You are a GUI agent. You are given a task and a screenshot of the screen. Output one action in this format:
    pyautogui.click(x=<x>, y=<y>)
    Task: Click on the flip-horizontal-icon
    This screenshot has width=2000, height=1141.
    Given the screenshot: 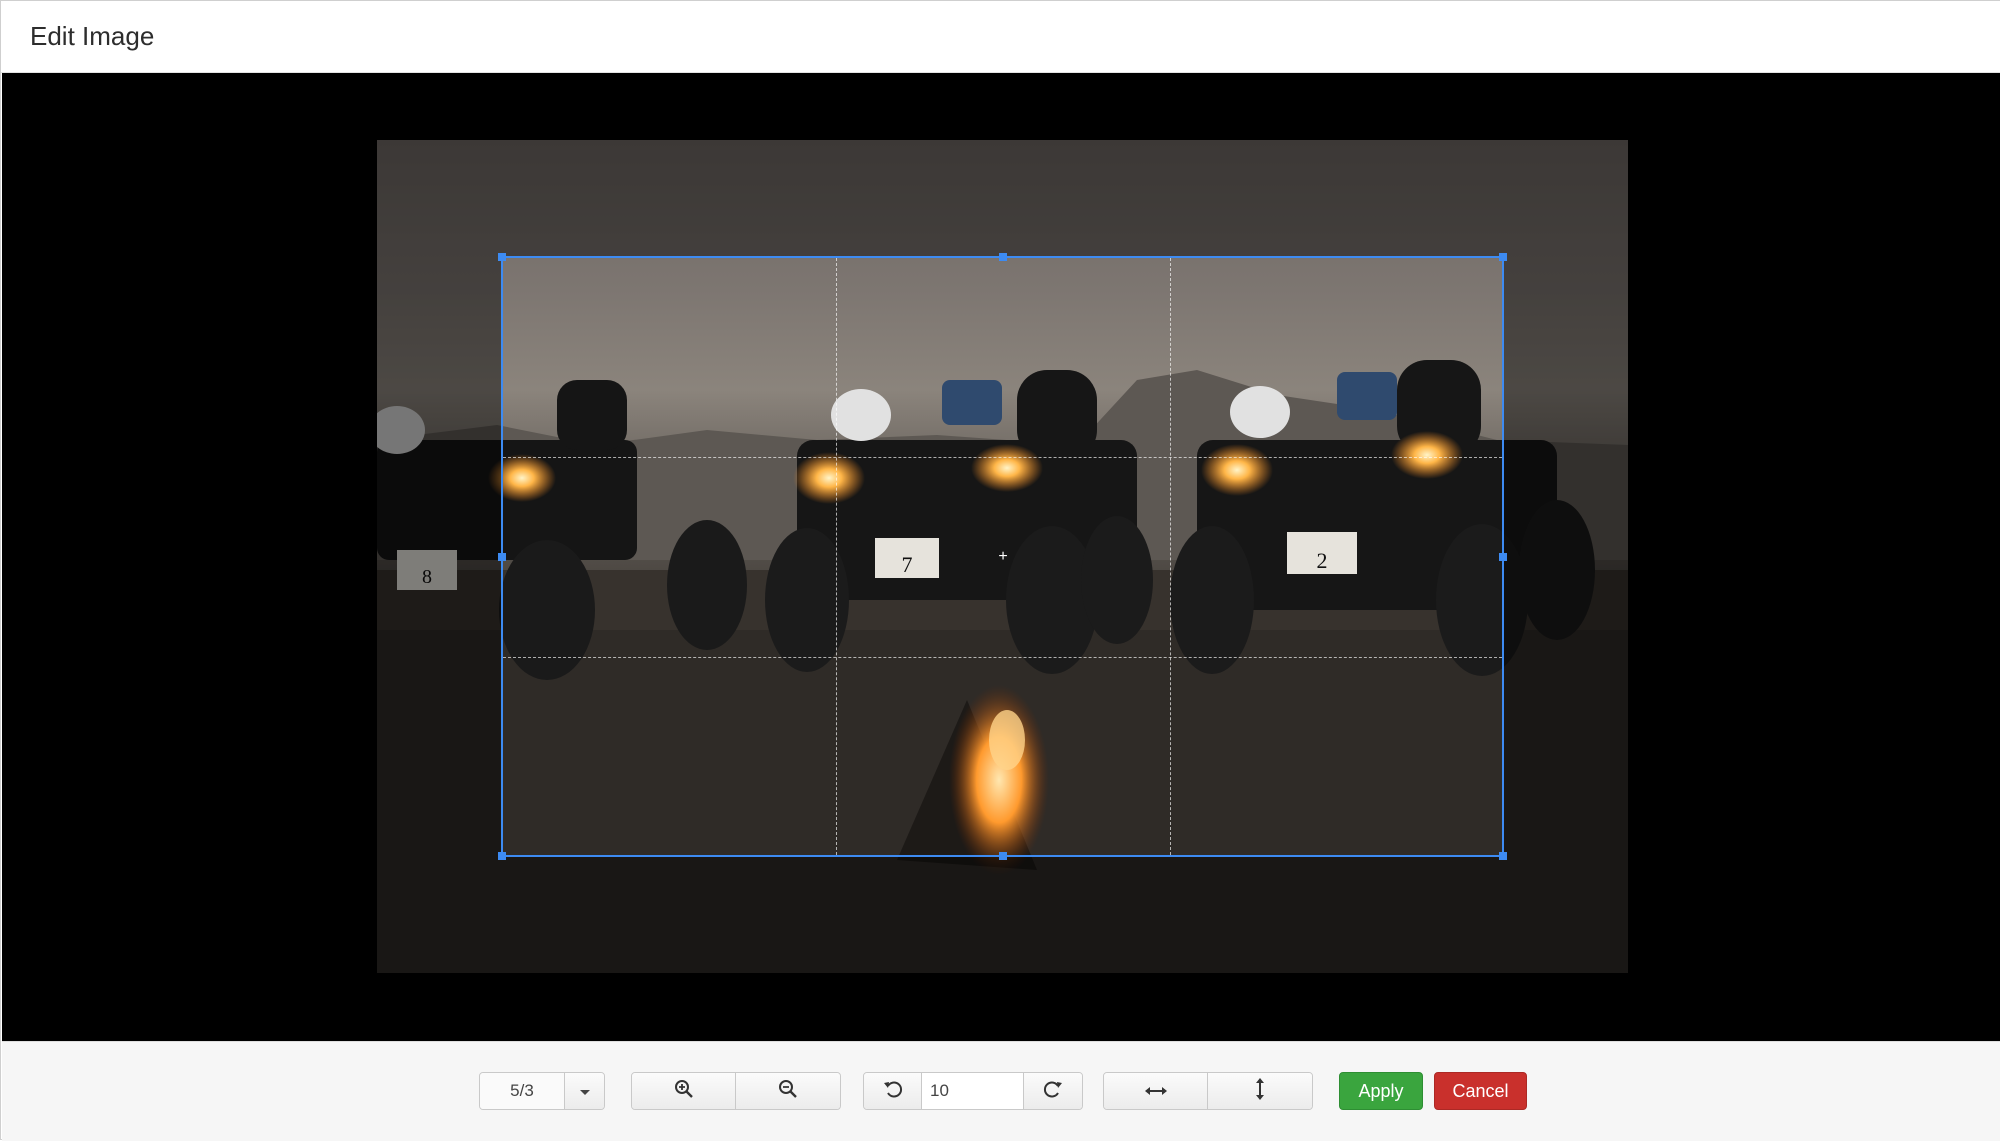 What is the action you would take?
    pyautogui.click(x=1156, y=1091)
    